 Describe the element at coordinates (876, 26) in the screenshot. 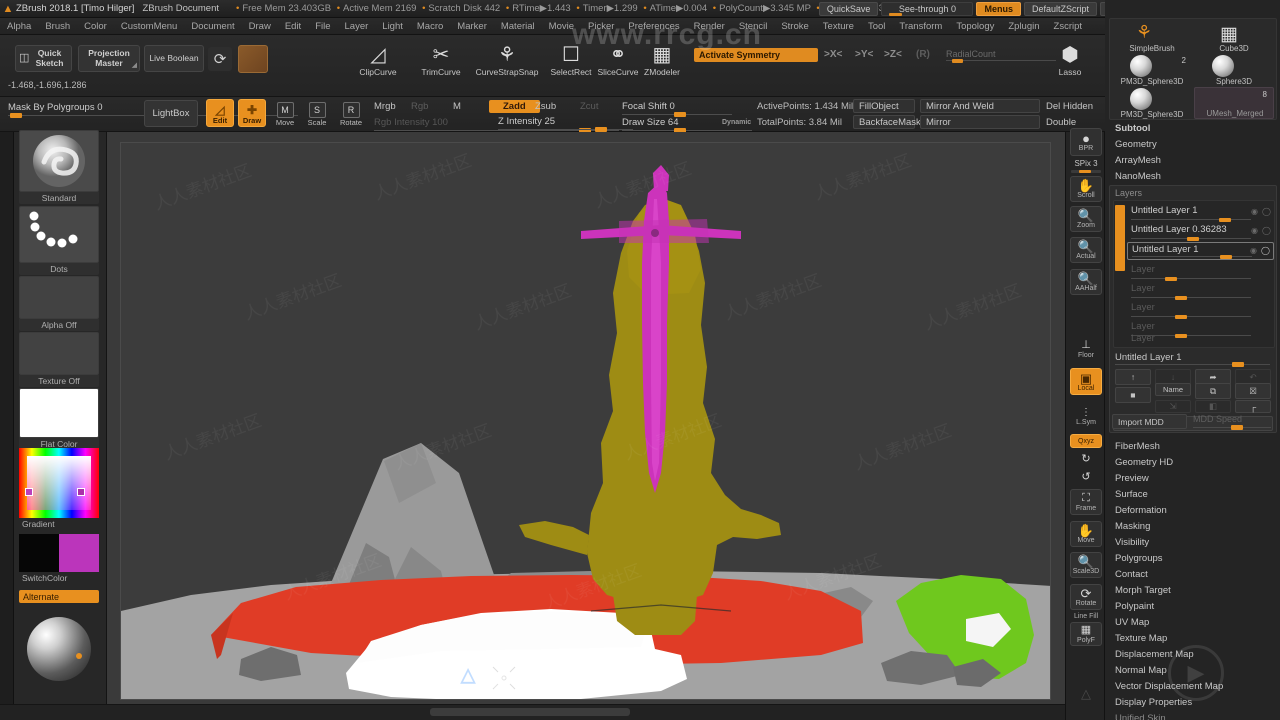

I see `menu-tool: Tool` at that location.